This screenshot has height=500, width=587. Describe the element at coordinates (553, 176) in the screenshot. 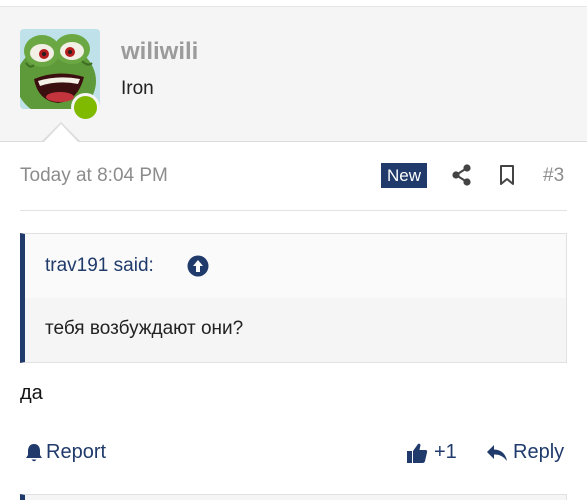

I see `post-number: #3` at that location.